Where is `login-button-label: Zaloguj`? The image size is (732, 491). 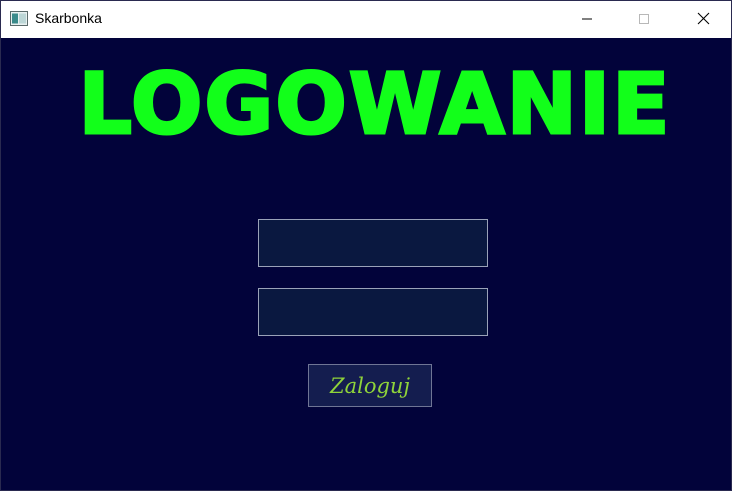 login-button-label: Zaloguj is located at coordinates (370, 385).